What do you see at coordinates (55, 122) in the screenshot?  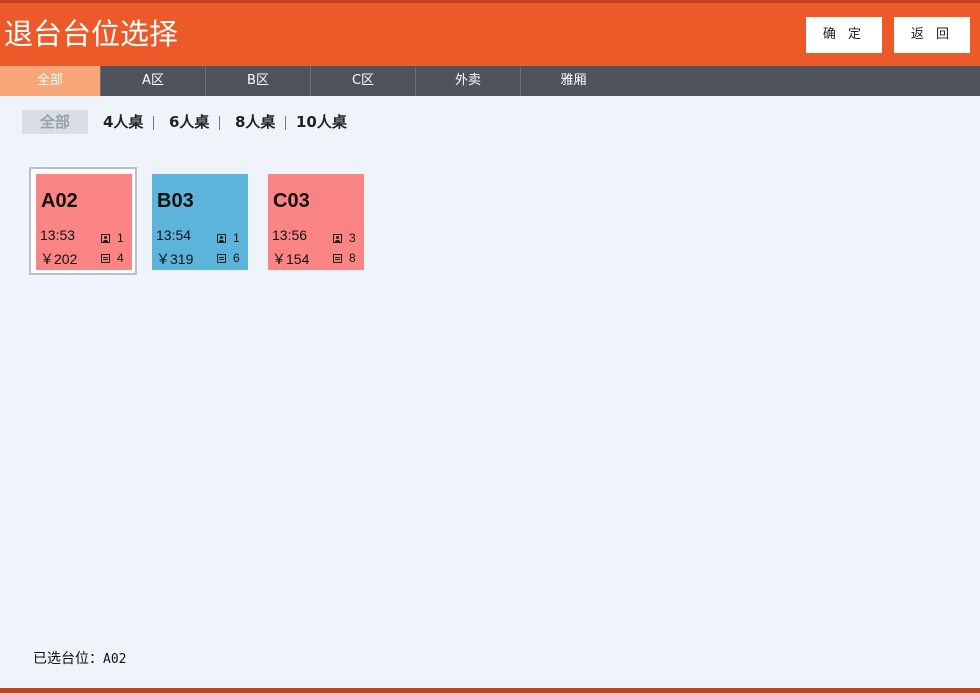 I see `filter-all: 全部` at bounding box center [55, 122].